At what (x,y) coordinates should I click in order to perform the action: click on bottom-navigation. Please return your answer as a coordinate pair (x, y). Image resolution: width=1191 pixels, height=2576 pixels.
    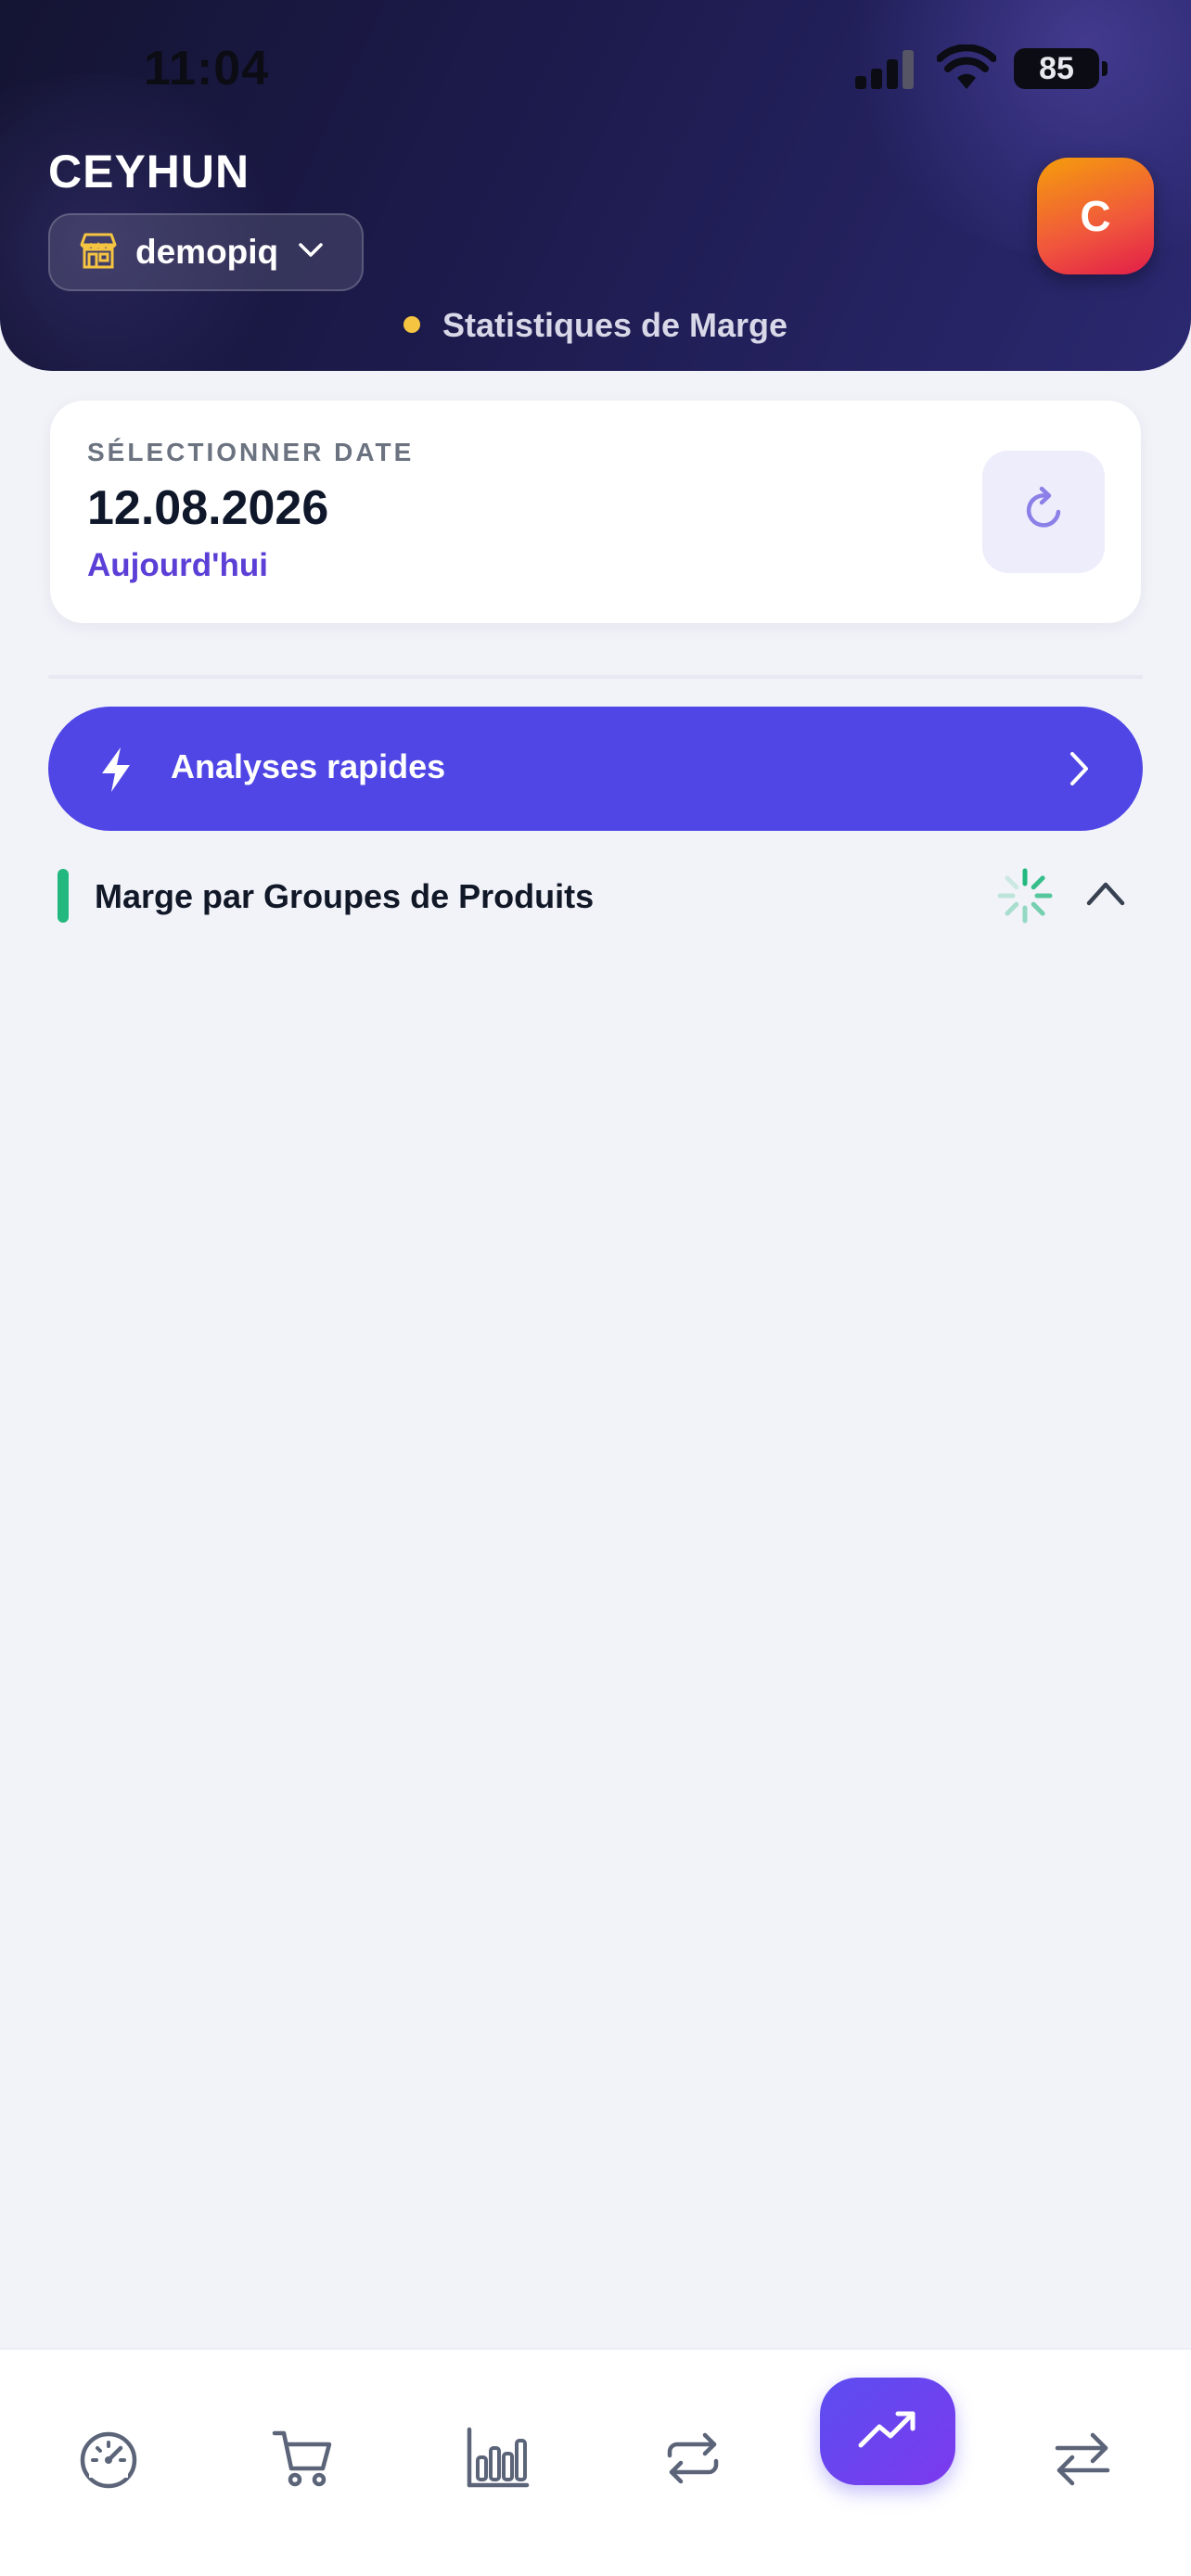
    Looking at the image, I should click on (595, 2462).